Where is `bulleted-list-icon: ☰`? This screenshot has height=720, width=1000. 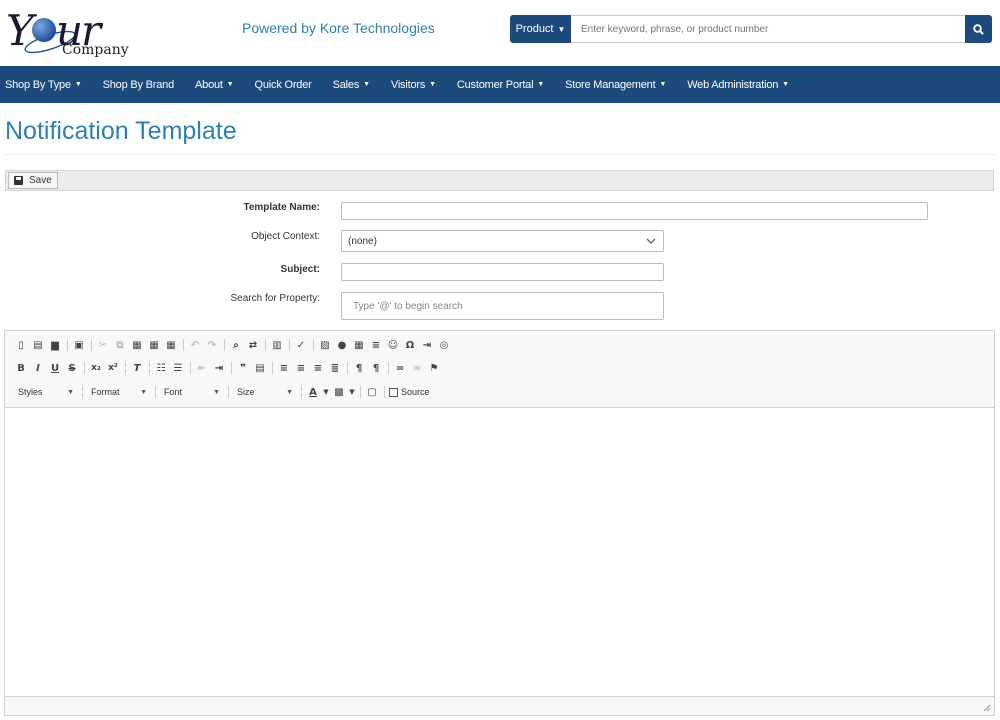 bulleted-list-icon: ☰ is located at coordinates (178, 368).